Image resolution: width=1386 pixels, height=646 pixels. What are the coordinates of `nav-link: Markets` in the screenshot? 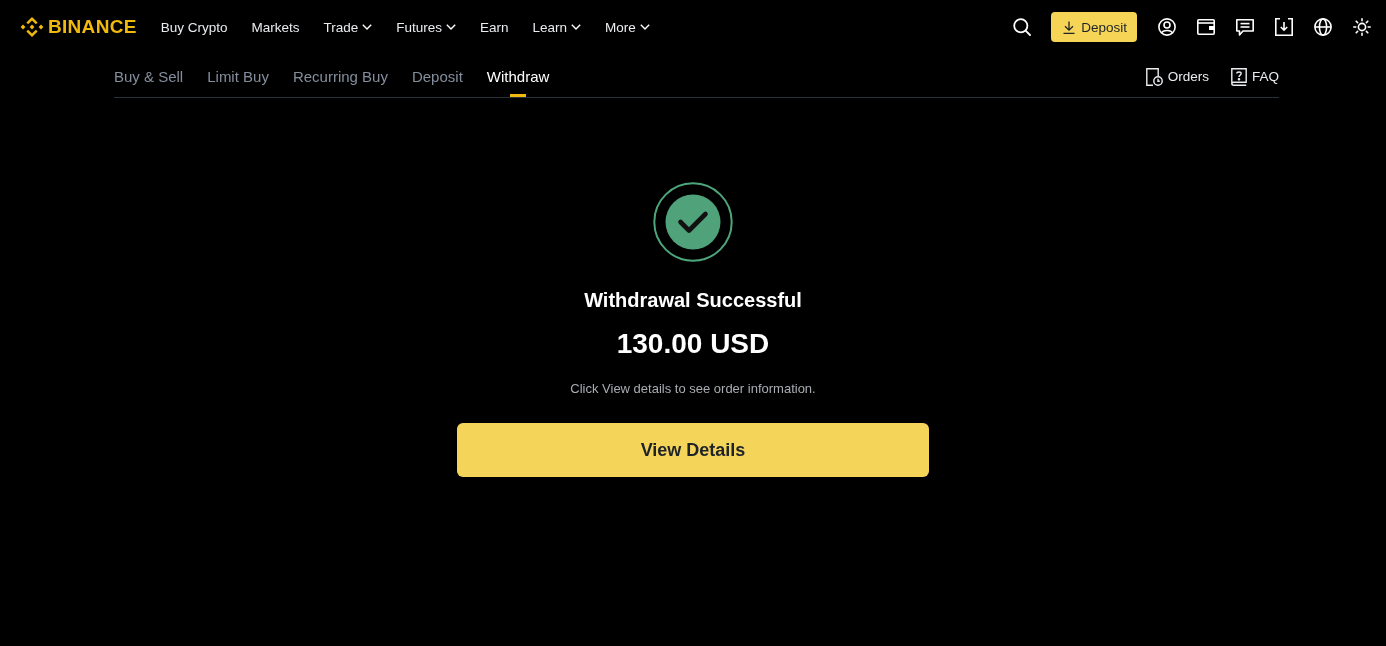 It's located at (275, 27).